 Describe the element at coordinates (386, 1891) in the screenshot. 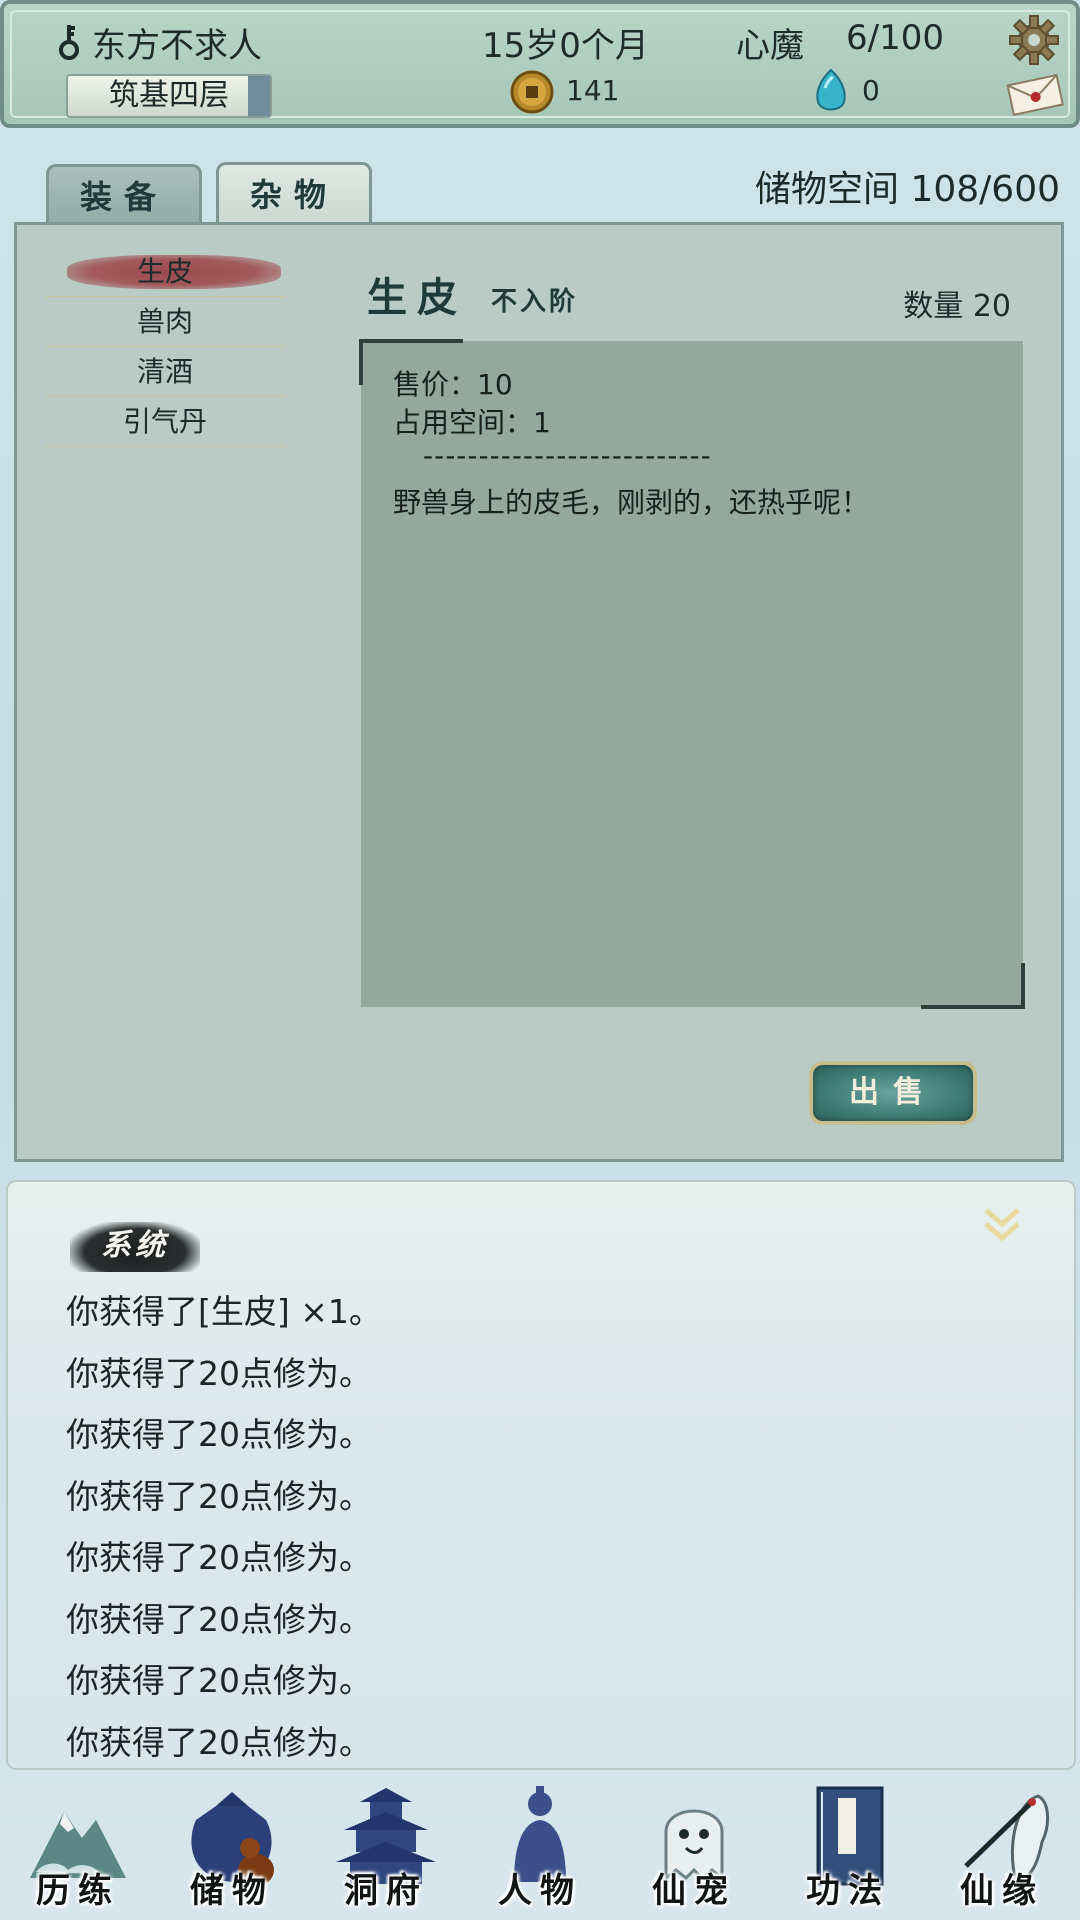

I see `nav-label: 洞府` at that location.